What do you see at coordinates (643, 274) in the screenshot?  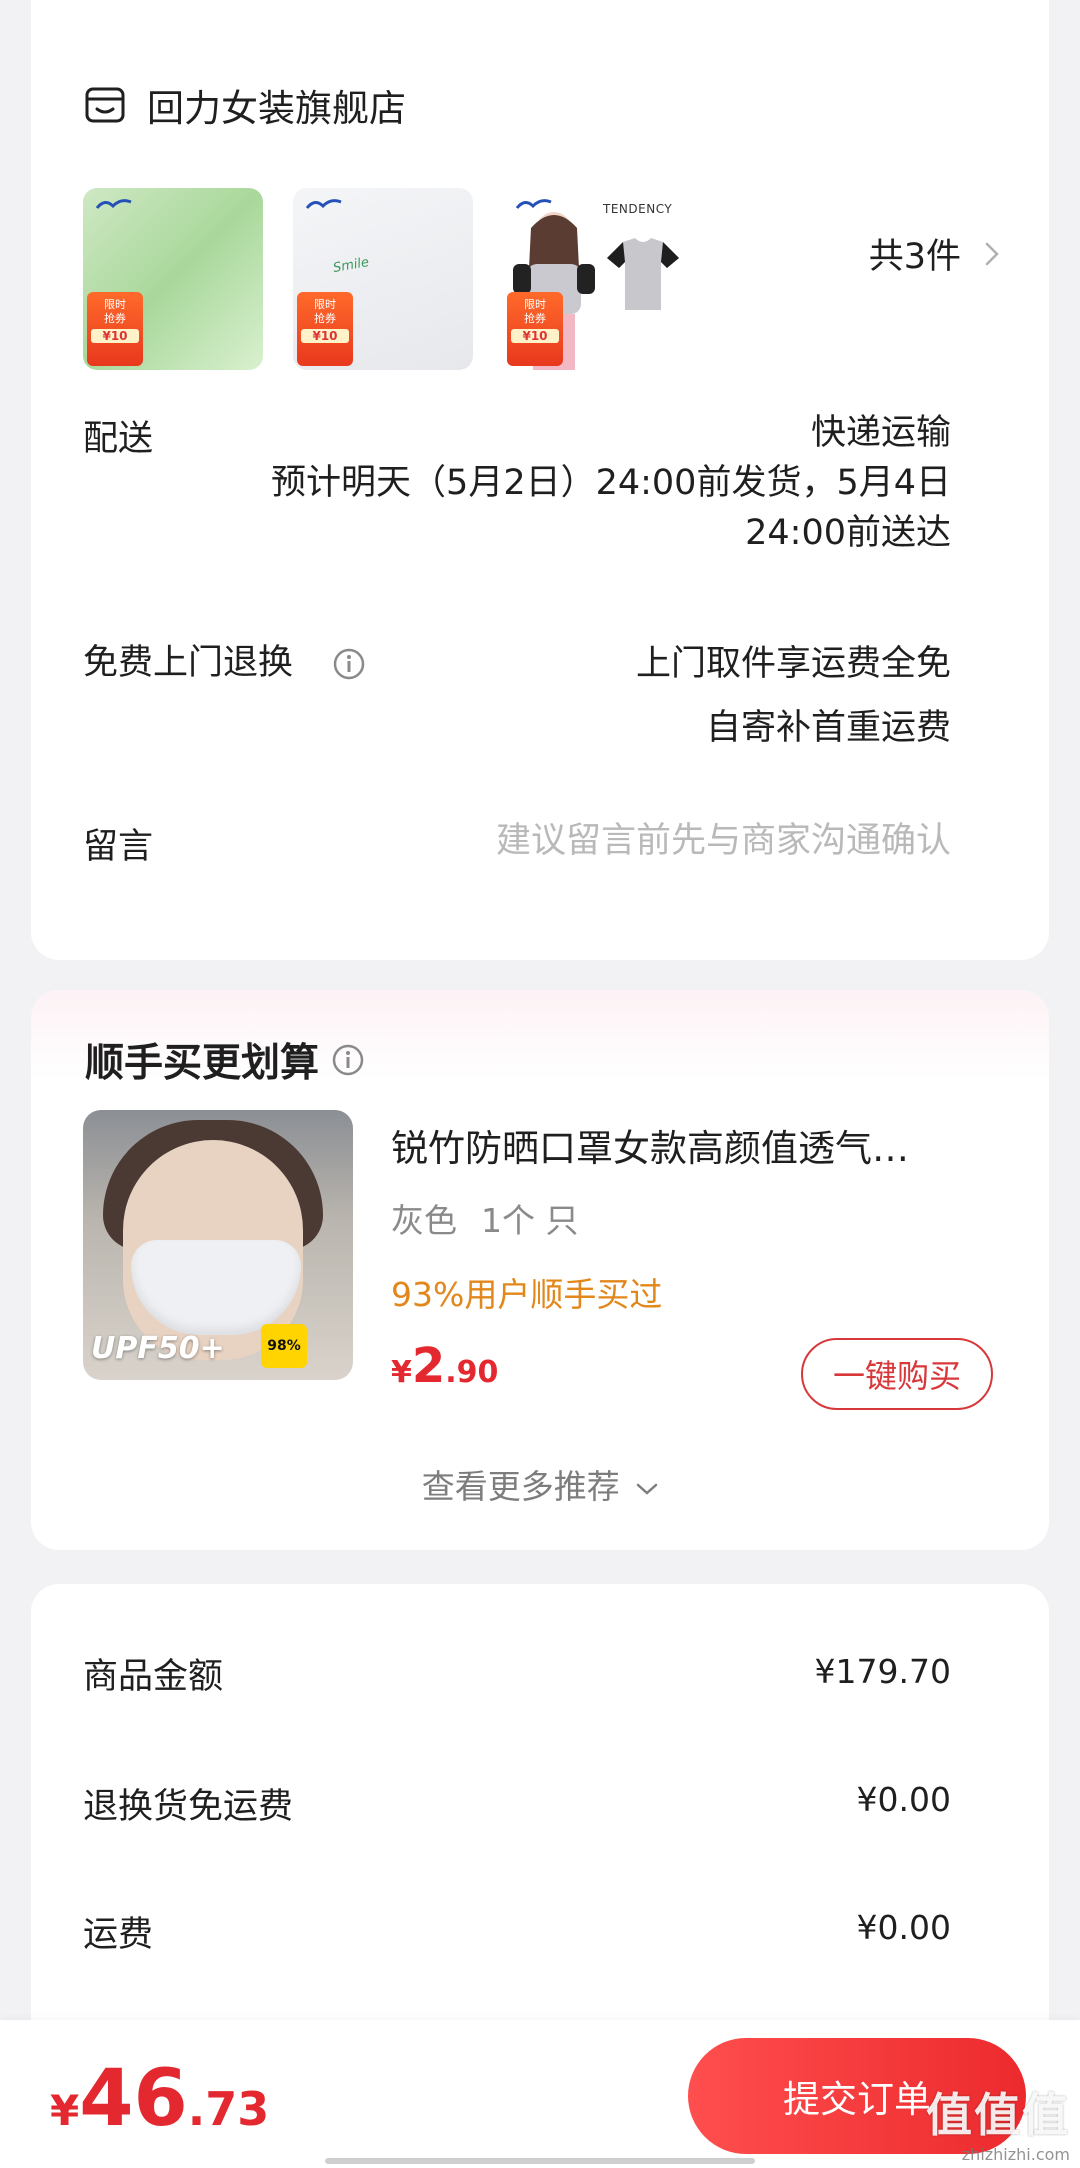 I see `tshirt-icon` at bounding box center [643, 274].